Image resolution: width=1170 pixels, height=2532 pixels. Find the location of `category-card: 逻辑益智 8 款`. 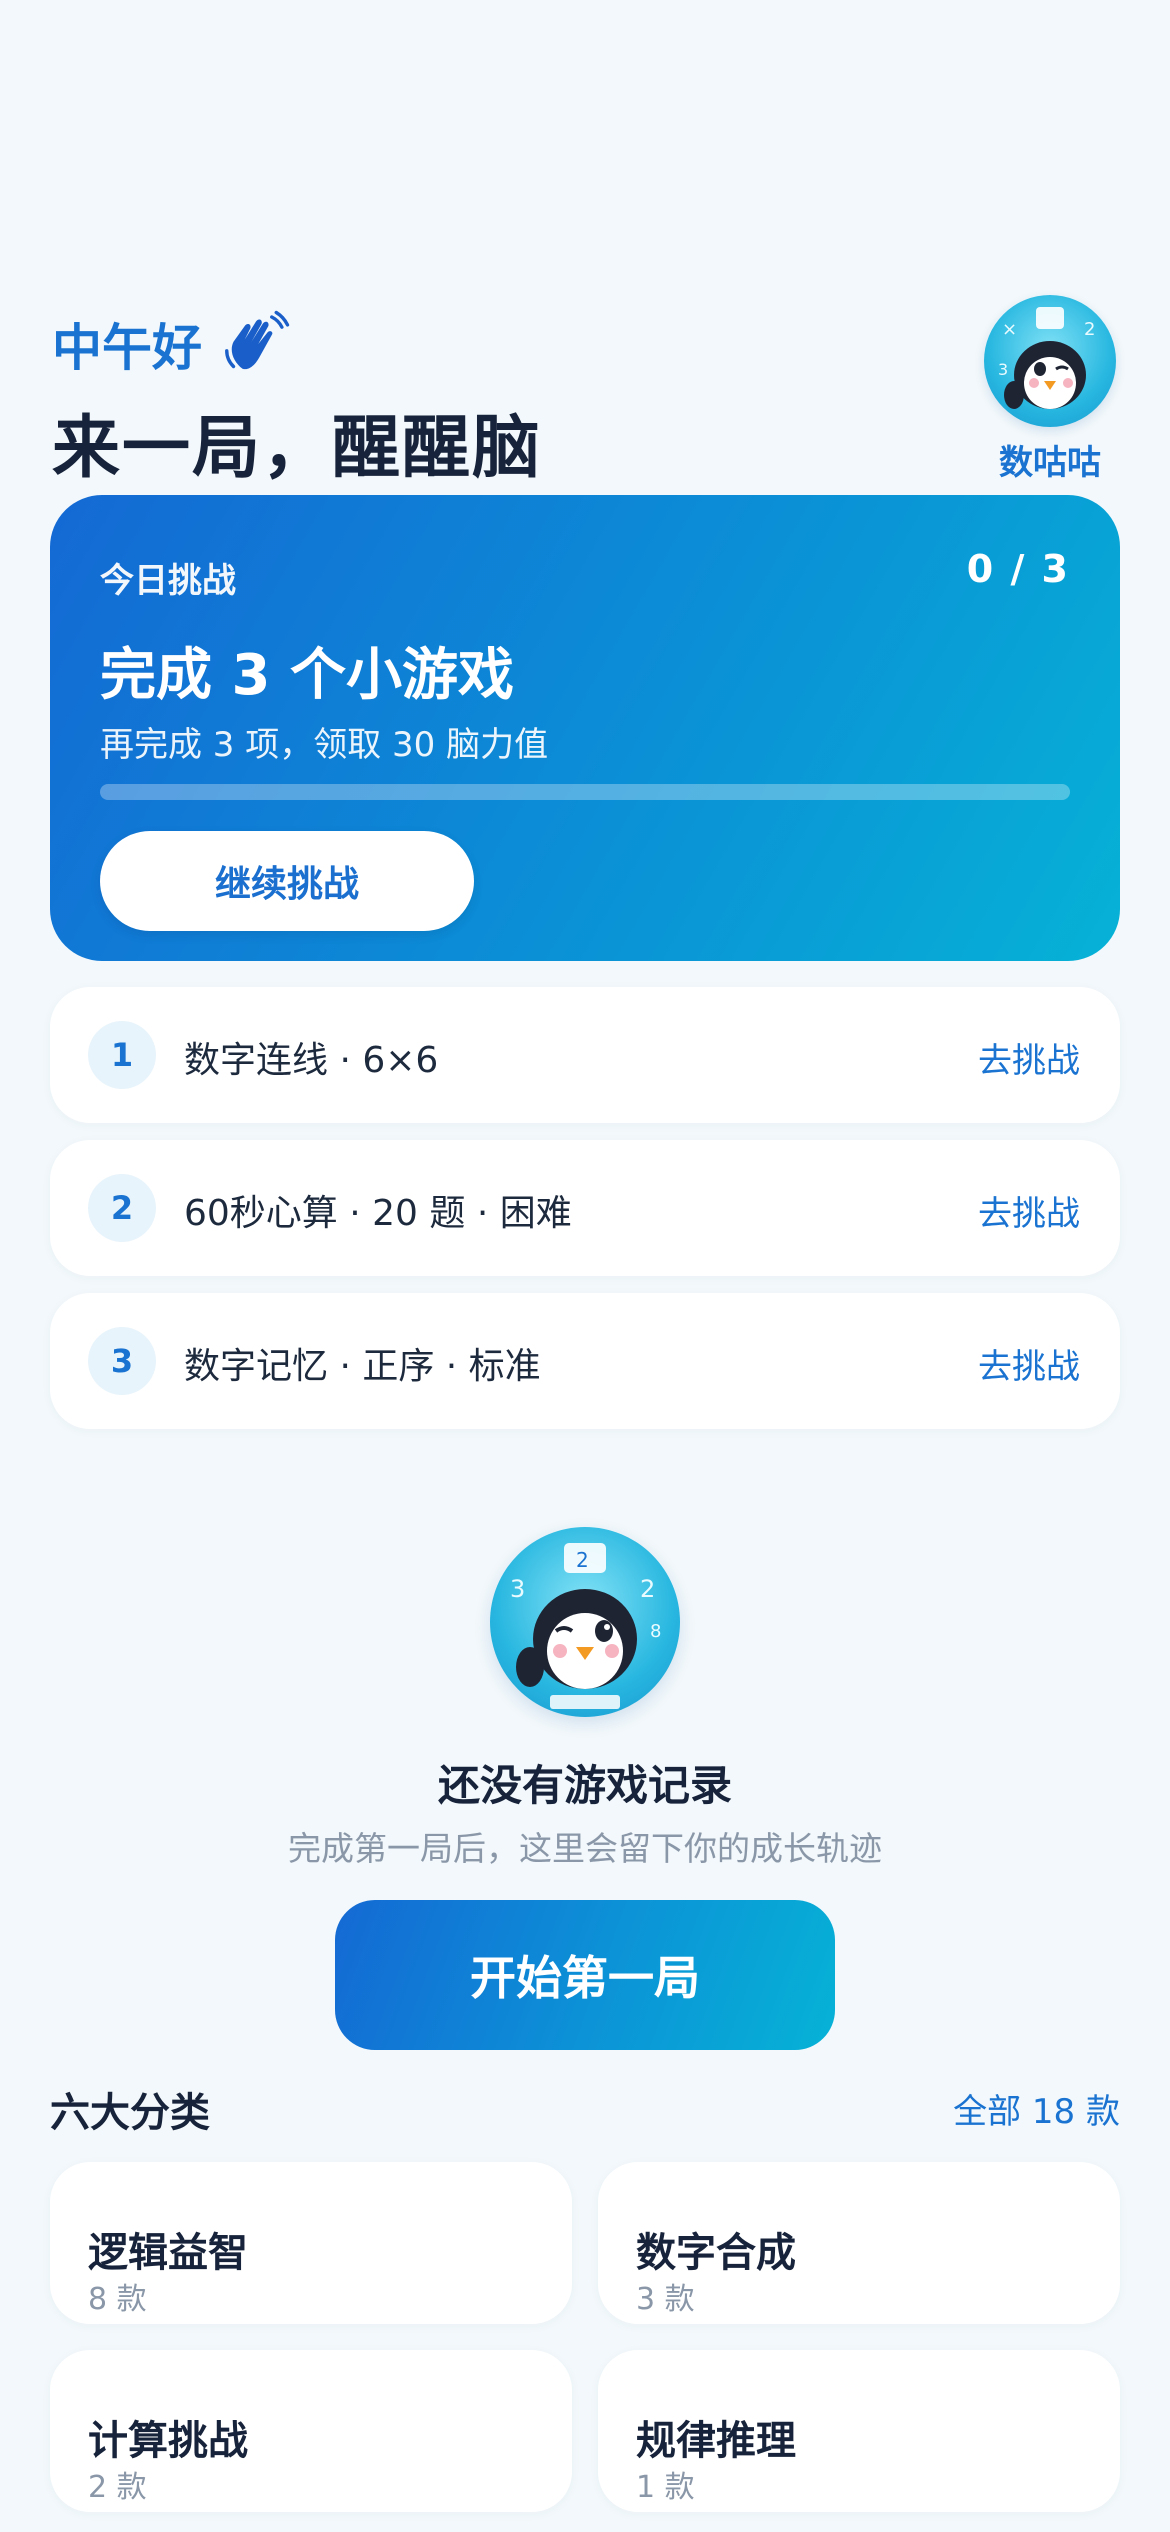

category-card: 逻辑益智 8 款 is located at coordinates (311, 2243).